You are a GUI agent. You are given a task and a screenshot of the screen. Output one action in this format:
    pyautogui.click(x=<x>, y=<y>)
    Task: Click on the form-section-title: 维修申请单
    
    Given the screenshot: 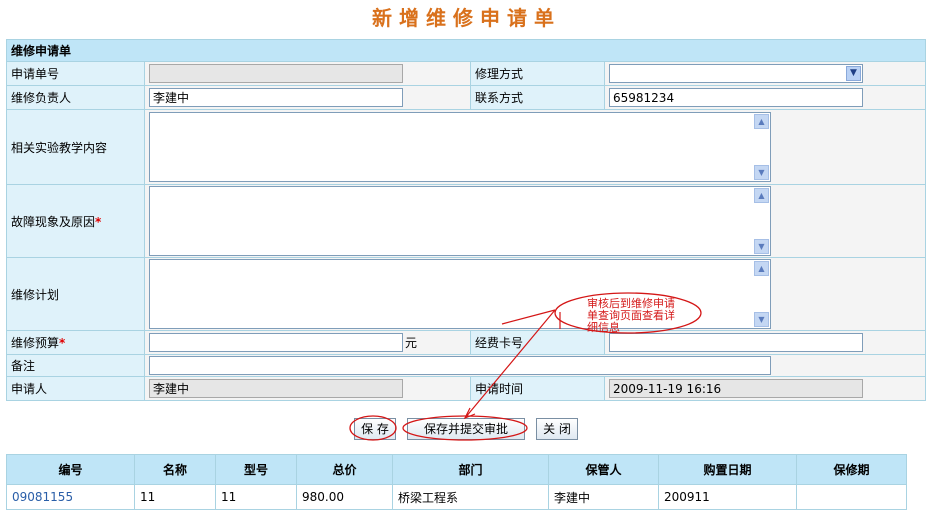 What is the action you would take?
    pyautogui.click(x=466, y=50)
    